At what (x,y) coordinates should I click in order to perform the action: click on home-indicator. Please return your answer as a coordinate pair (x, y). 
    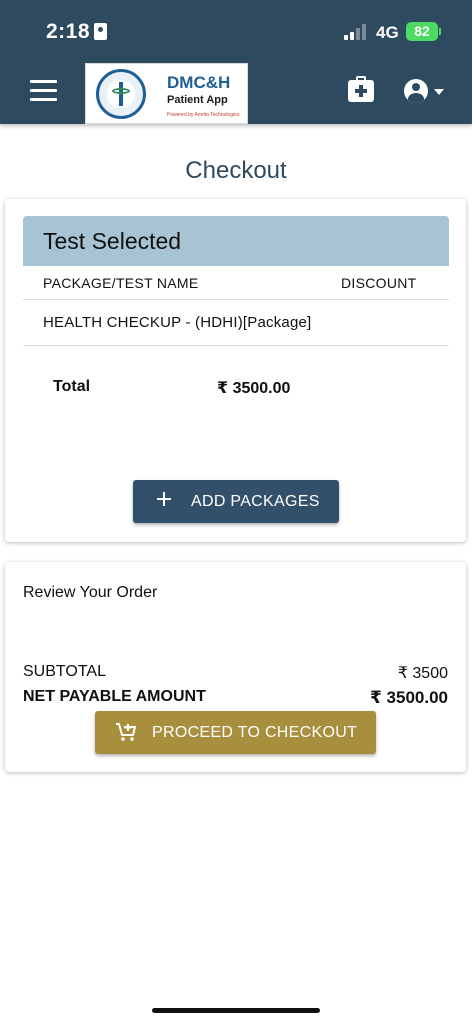
    Looking at the image, I should click on (236, 1010).